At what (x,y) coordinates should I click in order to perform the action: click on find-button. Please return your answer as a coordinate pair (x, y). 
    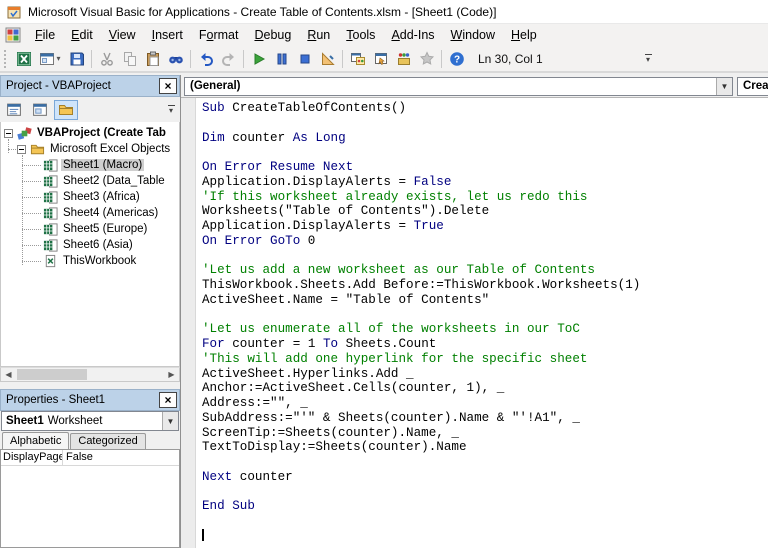
    Looking at the image, I should click on (175, 58).